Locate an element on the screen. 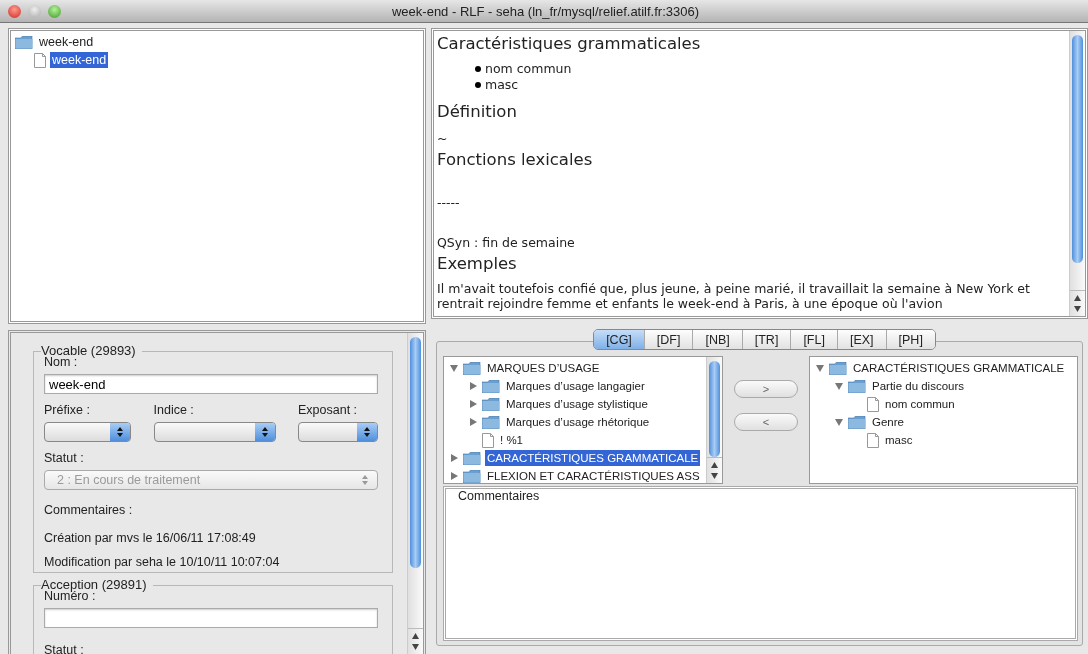  tab: [DF] is located at coordinates (669, 339).